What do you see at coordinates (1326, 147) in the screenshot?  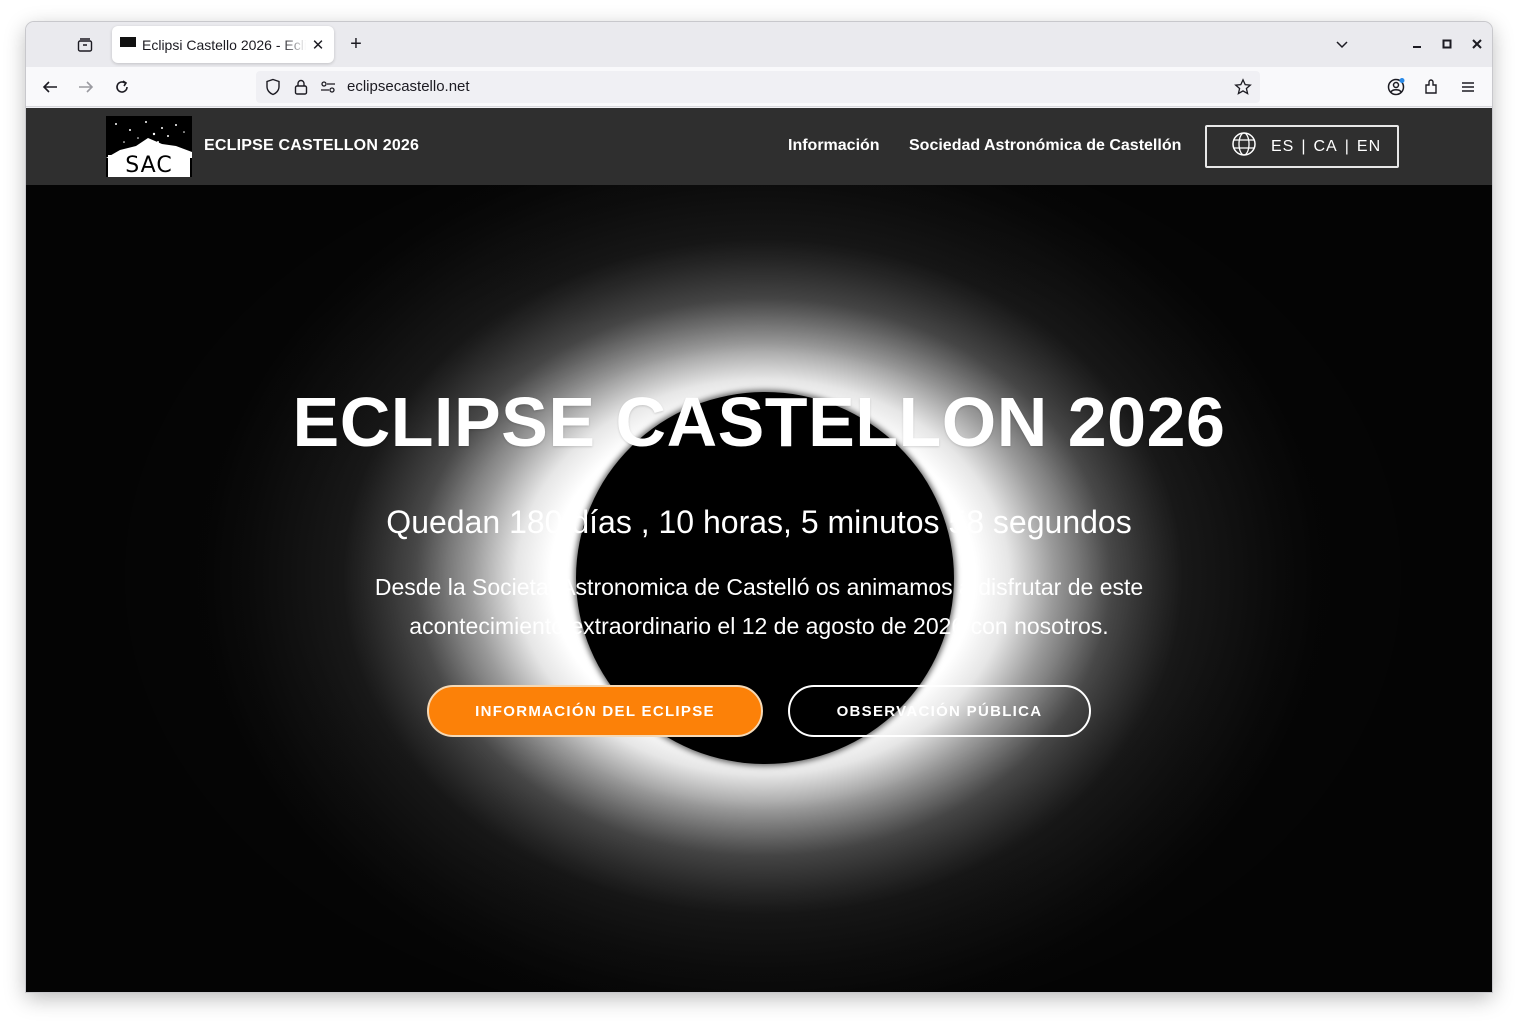 I see `lang-ca: CA` at bounding box center [1326, 147].